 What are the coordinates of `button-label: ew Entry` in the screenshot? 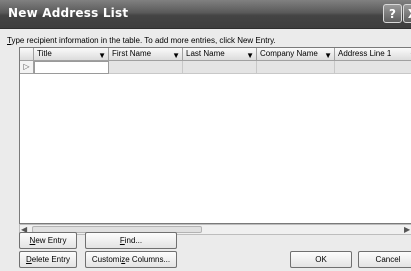 It's located at (51, 240).